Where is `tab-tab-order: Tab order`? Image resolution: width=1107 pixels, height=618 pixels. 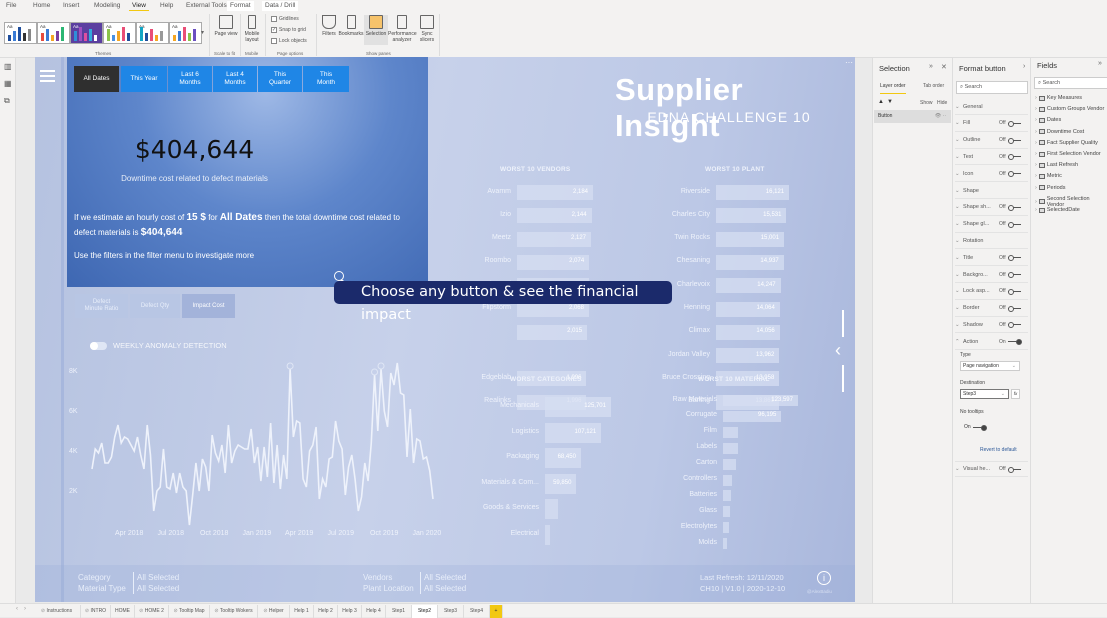
tab-tab-order: Tab order is located at coordinates (933, 86).